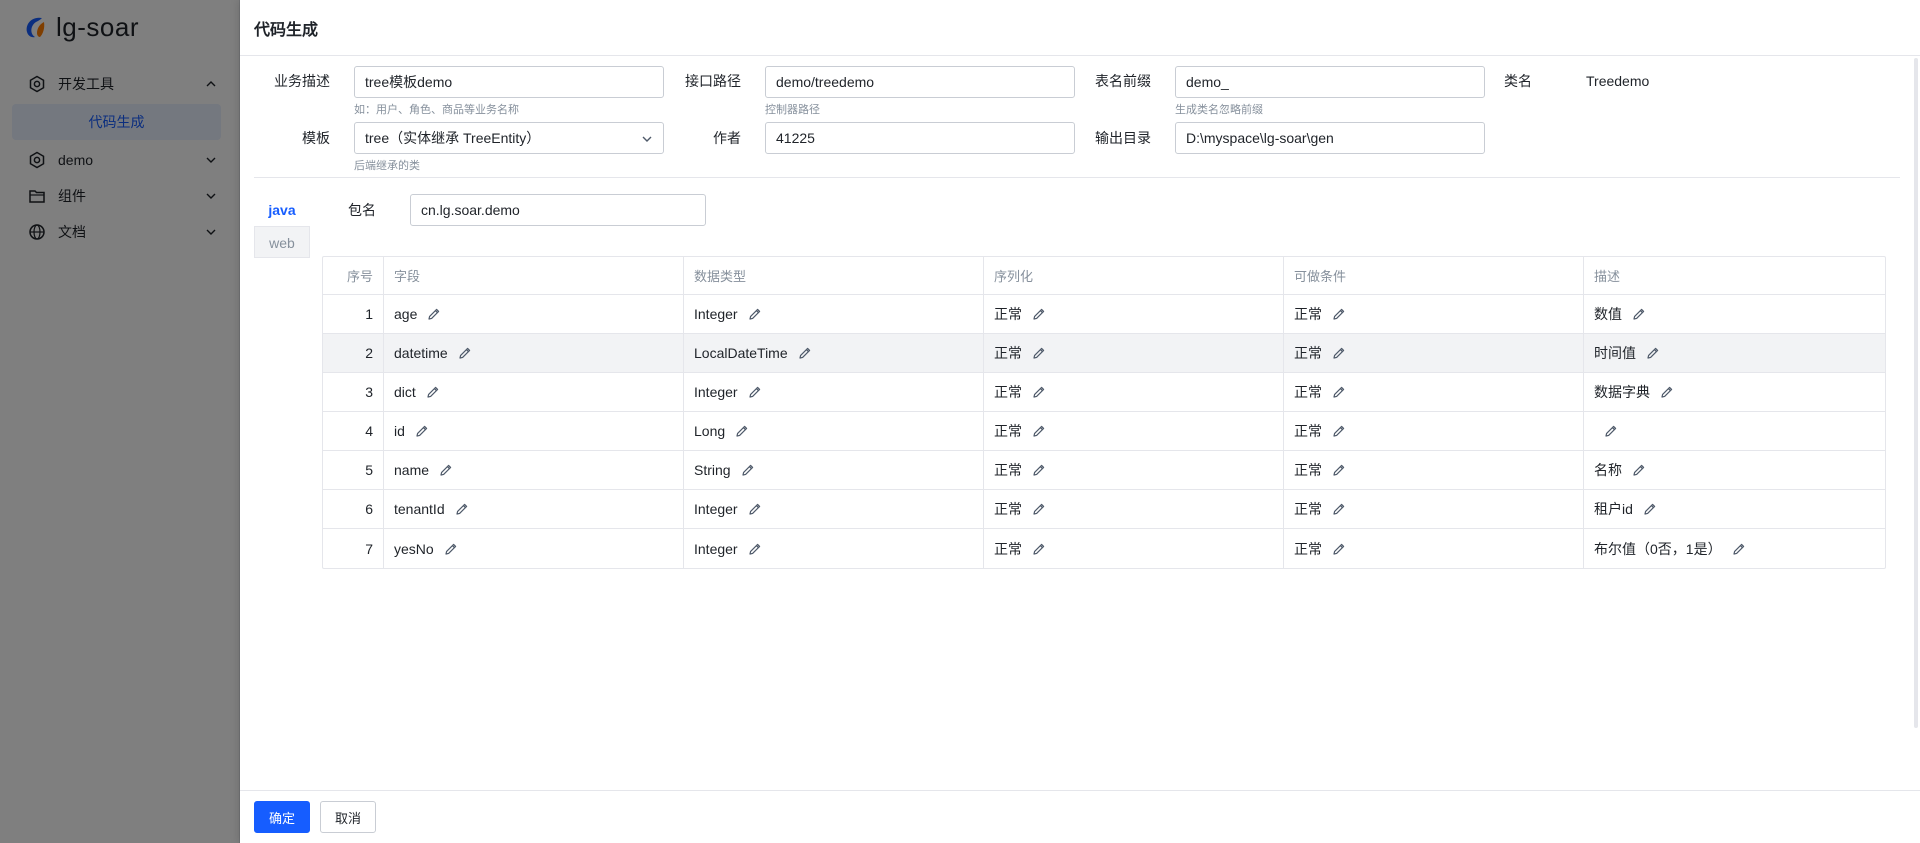 The width and height of the screenshot is (1920, 843). I want to click on cell-text: 数据字典, so click(1622, 392).